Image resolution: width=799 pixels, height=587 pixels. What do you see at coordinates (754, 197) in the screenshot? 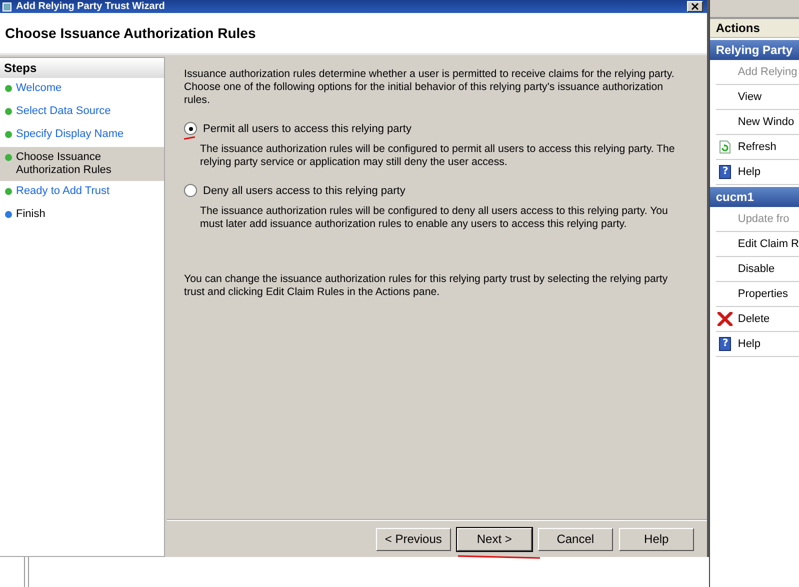
I see `actions-section-header: cucm1` at bounding box center [754, 197].